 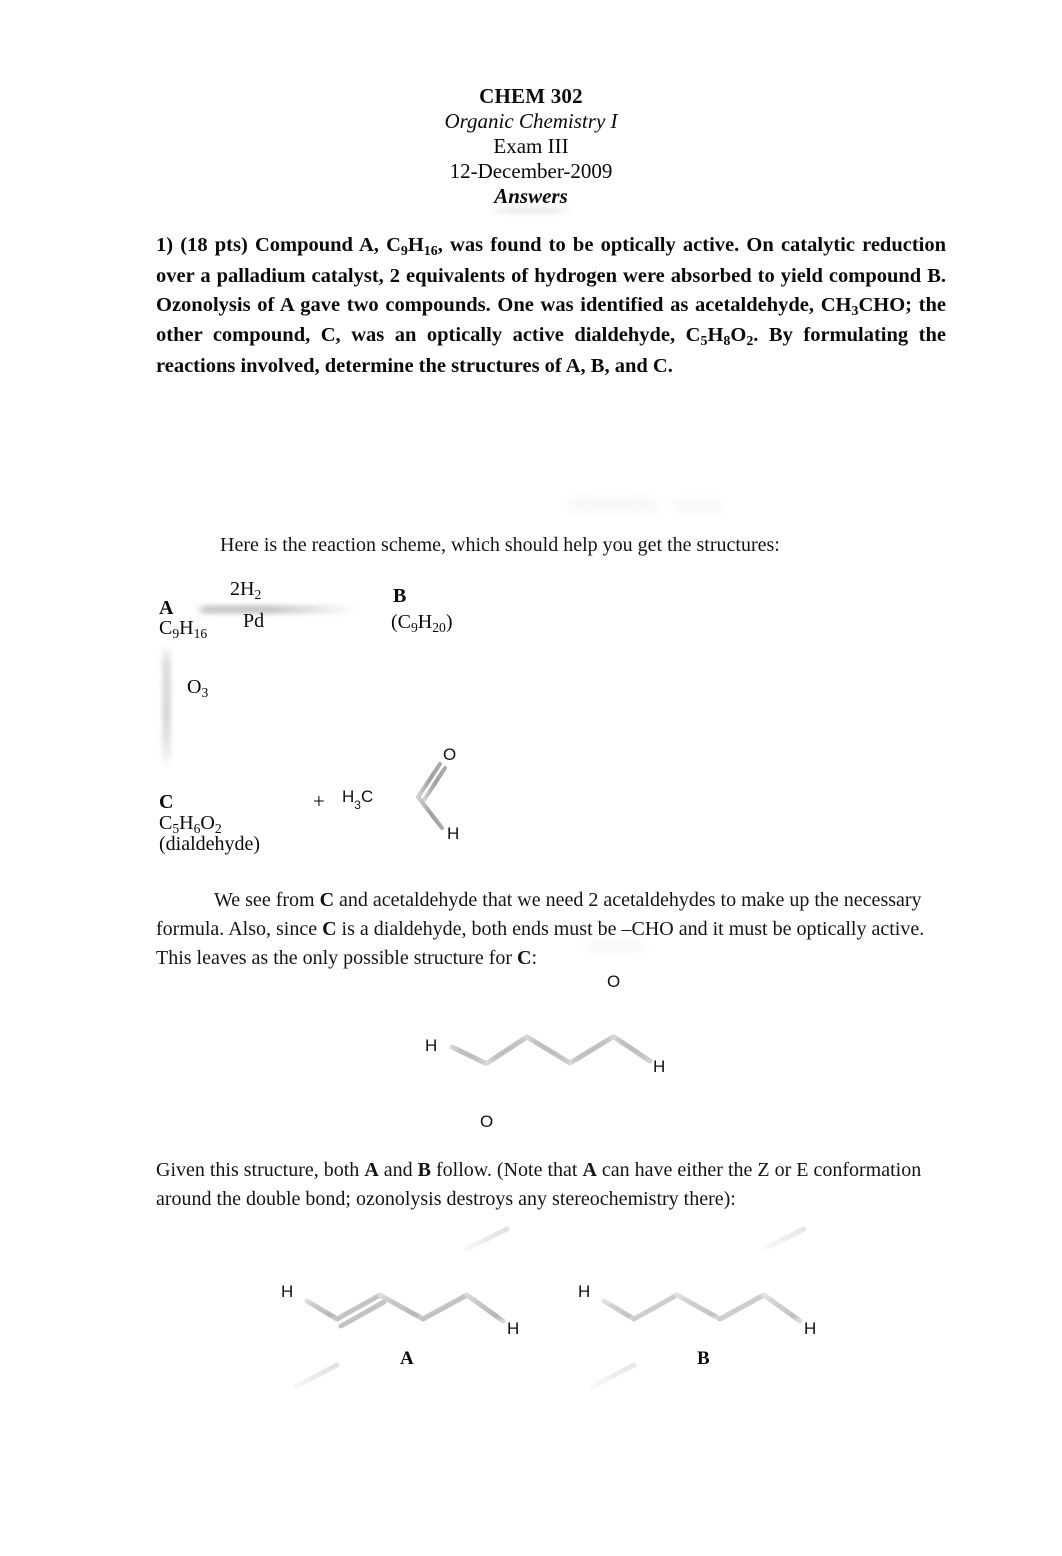 I want to click on structure-b-h-right: H, so click(x=810, y=1328).